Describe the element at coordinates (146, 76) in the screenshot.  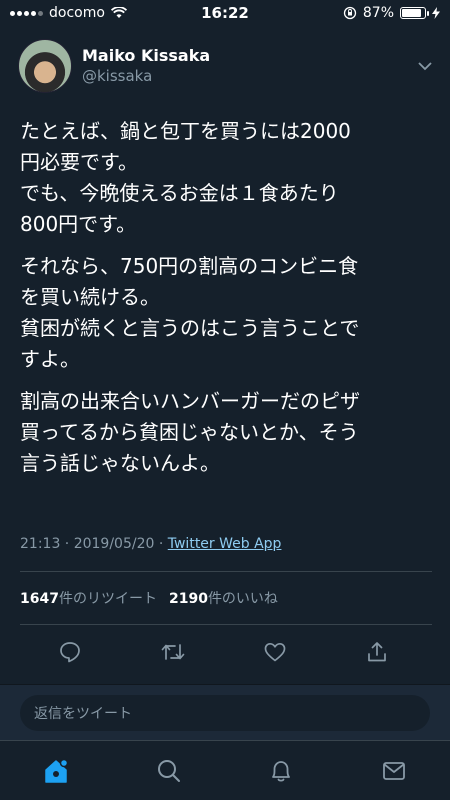
I see `author-handle: @kissaka` at that location.